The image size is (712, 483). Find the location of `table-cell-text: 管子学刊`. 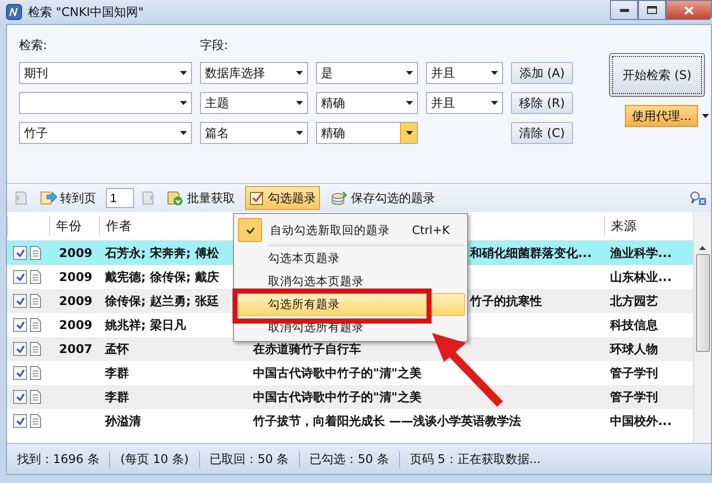

table-cell-text: 管子学刊 is located at coordinates (634, 373).